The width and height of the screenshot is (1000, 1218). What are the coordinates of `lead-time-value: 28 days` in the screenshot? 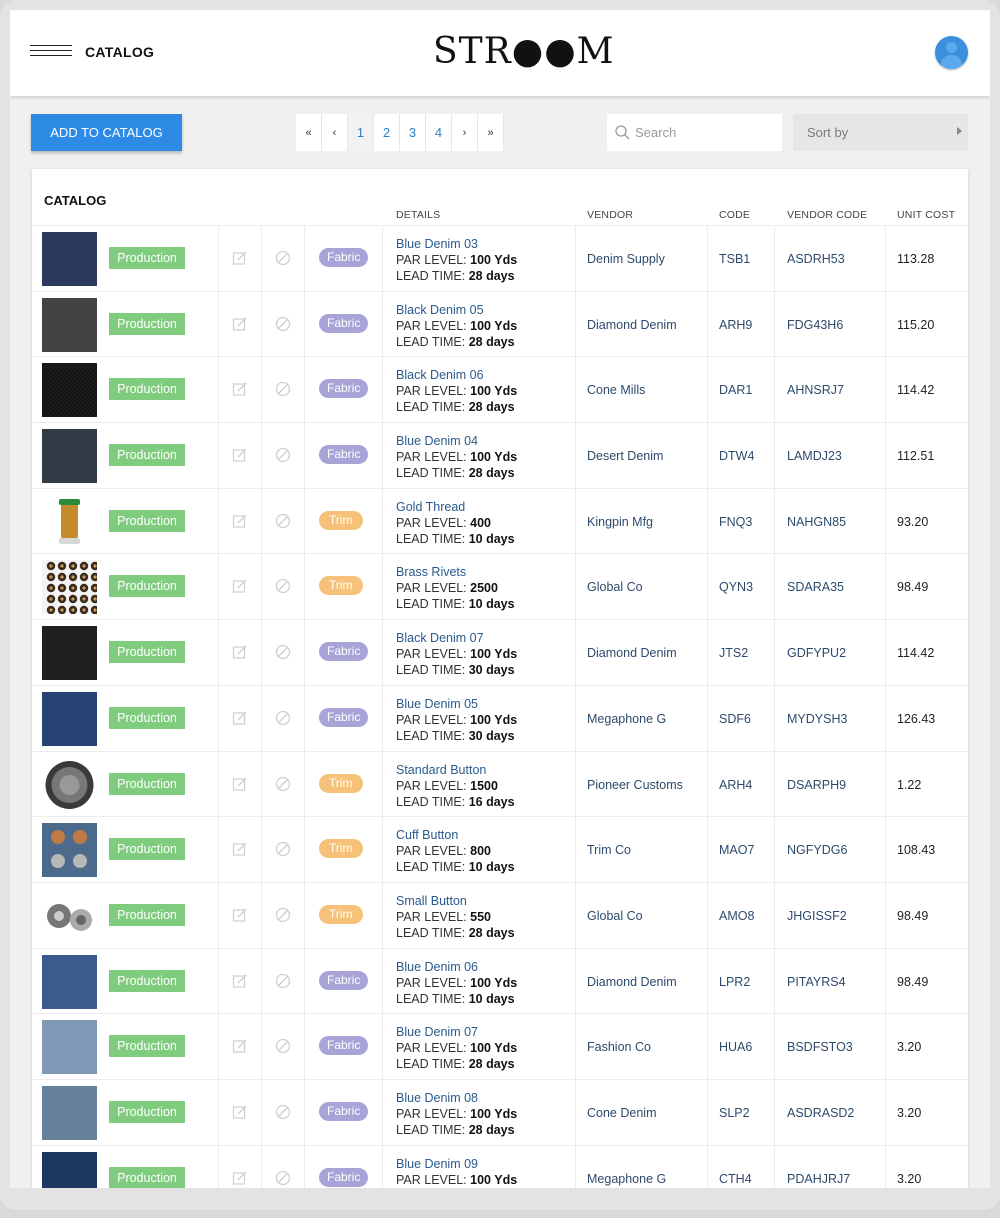 It's located at (491, 932).